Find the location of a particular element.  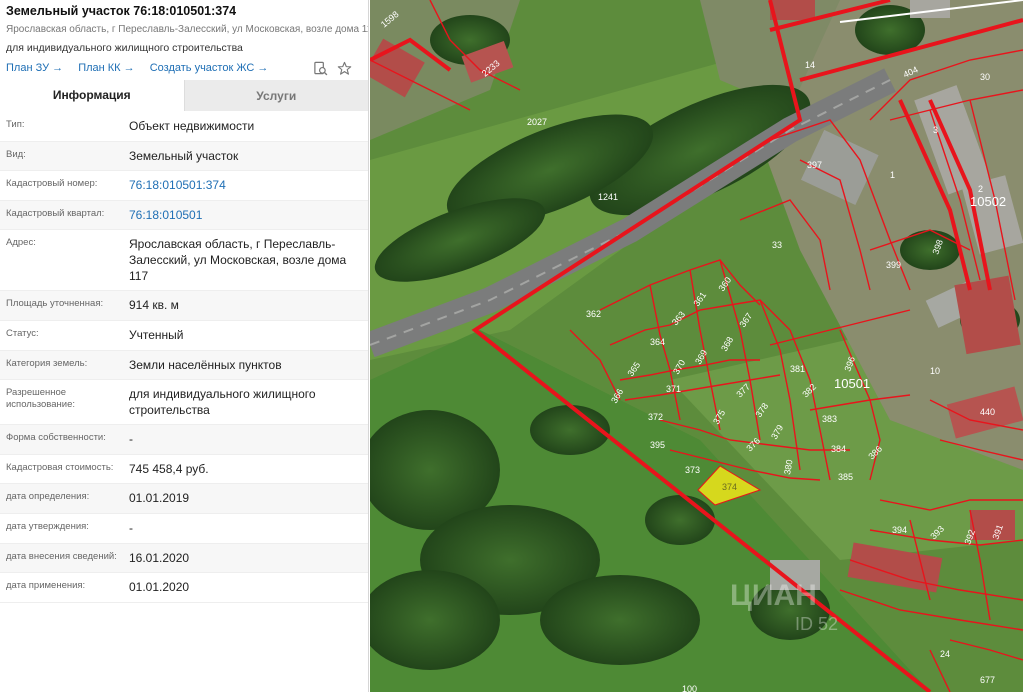

table-row: Кадастровый квартал: 76:18:010501 is located at coordinates (184, 215).